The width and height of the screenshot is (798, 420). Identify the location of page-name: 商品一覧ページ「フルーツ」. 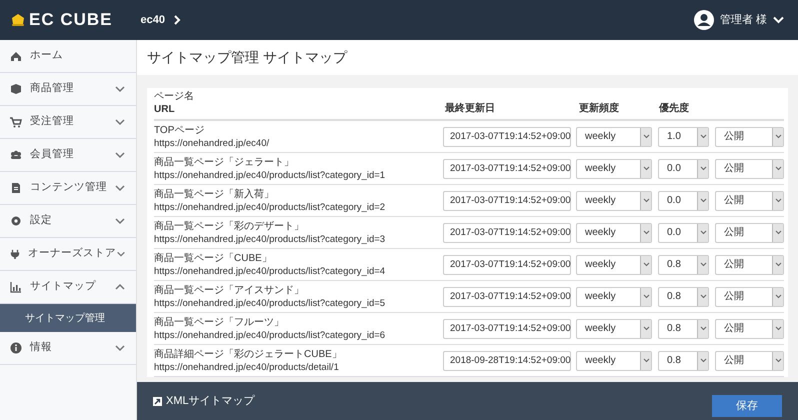
(219, 322).